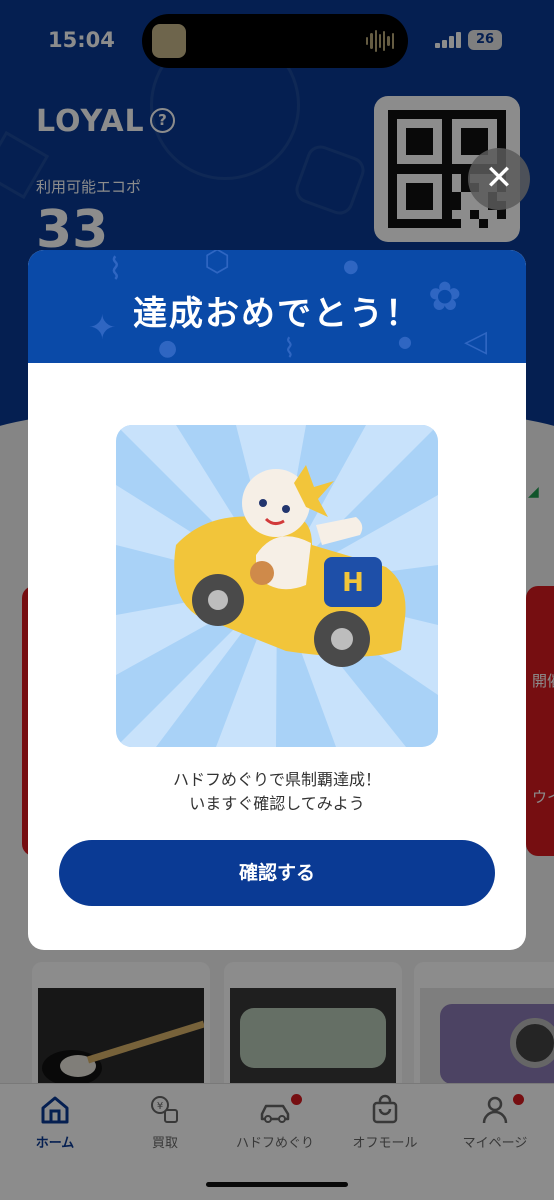 Image resolution: width=554 pixels, height=1200 pixels. I want to click on svg-text: H, so click(353, 583).